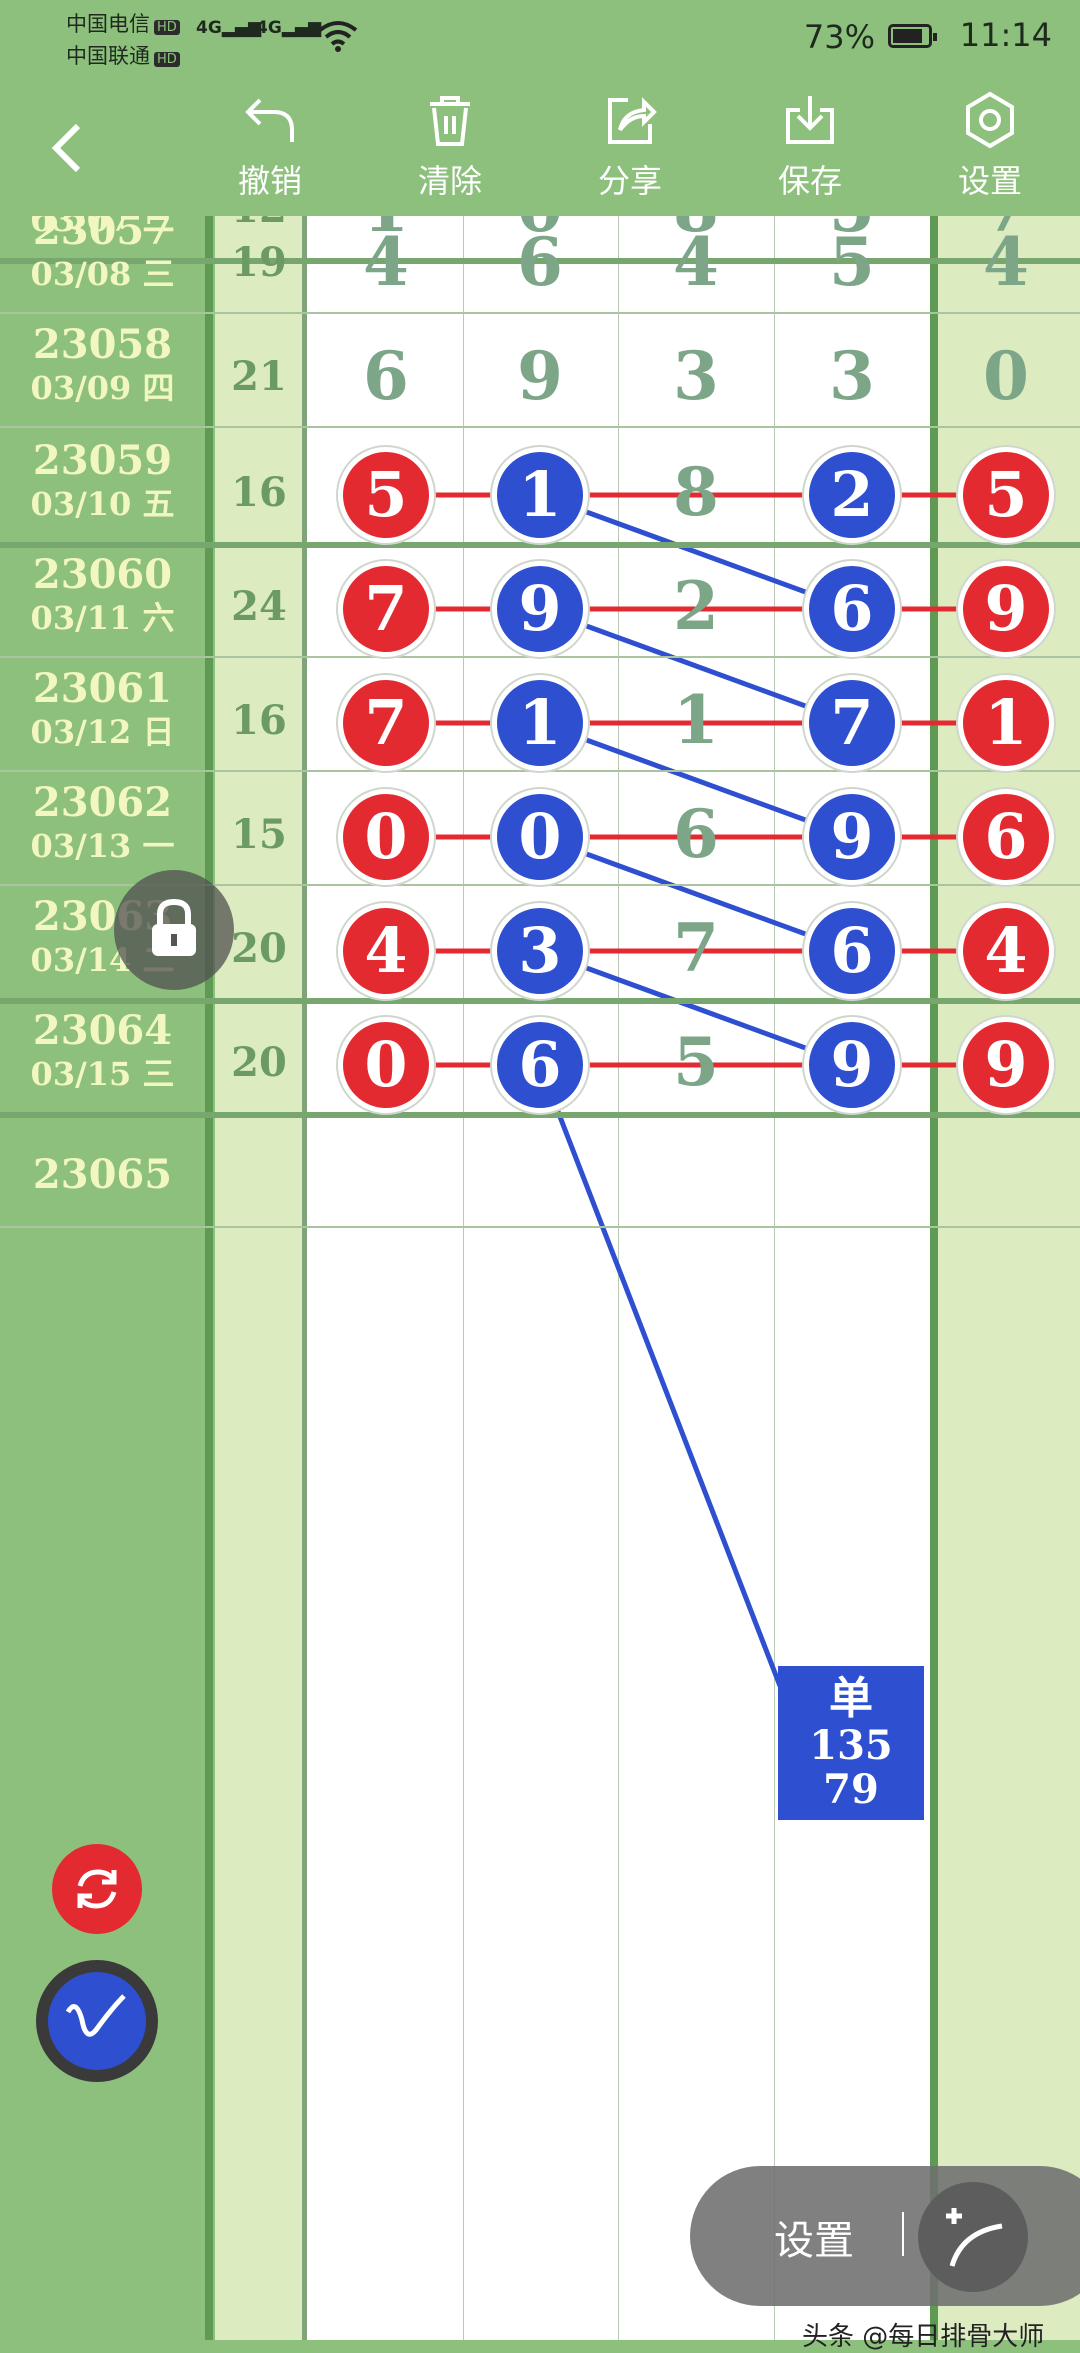  What do you see at coordinates (696, 606) in the screenshot?
I see `digit-value: 2` at bounding box center [696, 606].